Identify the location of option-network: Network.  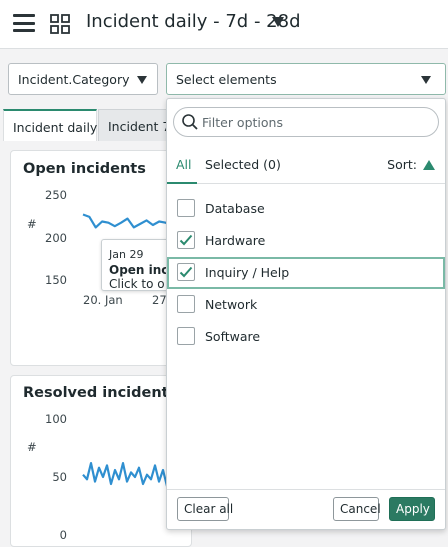
(306, 305).